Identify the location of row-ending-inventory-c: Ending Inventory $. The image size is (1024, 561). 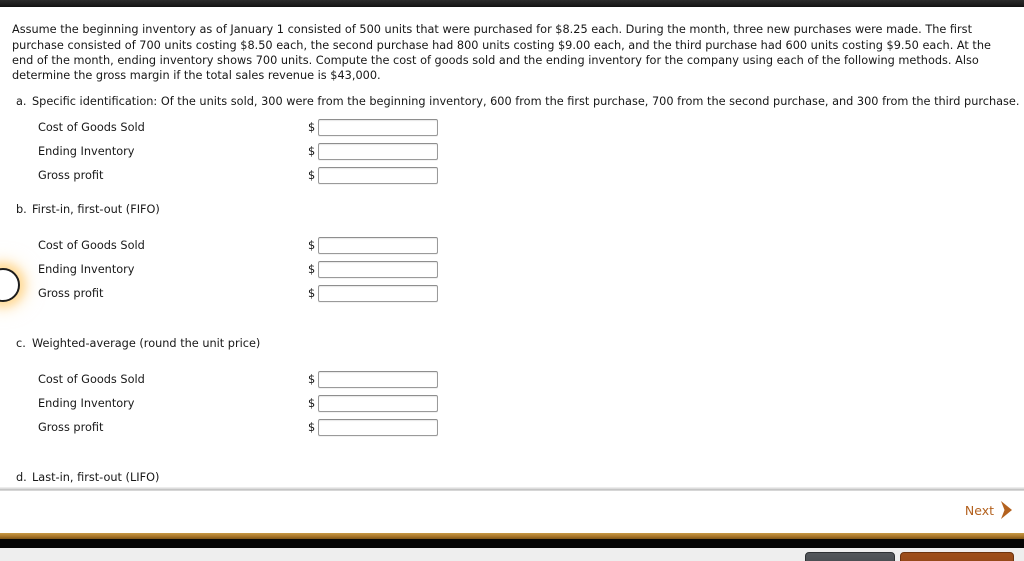
(230, 404).